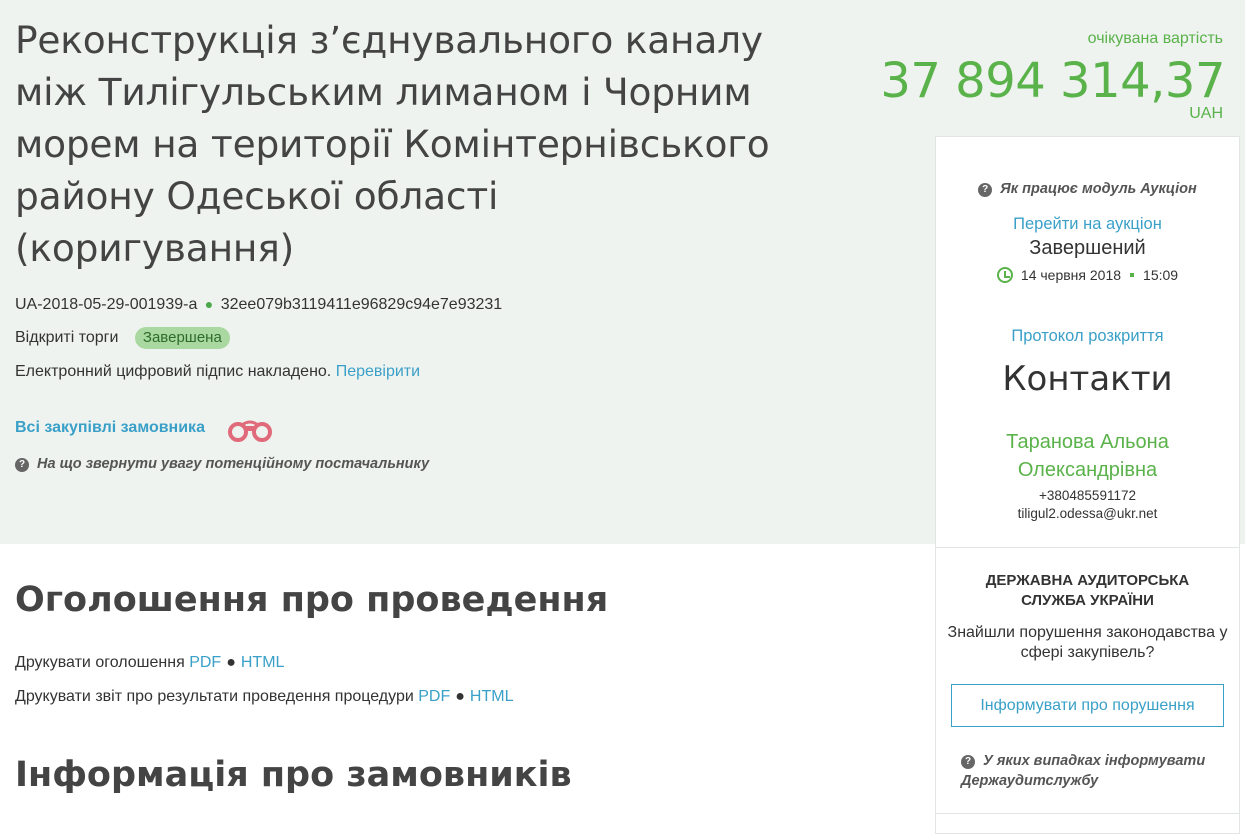  I want to click on announcement-heading: Оголошення про проведення, so click(312, 600).